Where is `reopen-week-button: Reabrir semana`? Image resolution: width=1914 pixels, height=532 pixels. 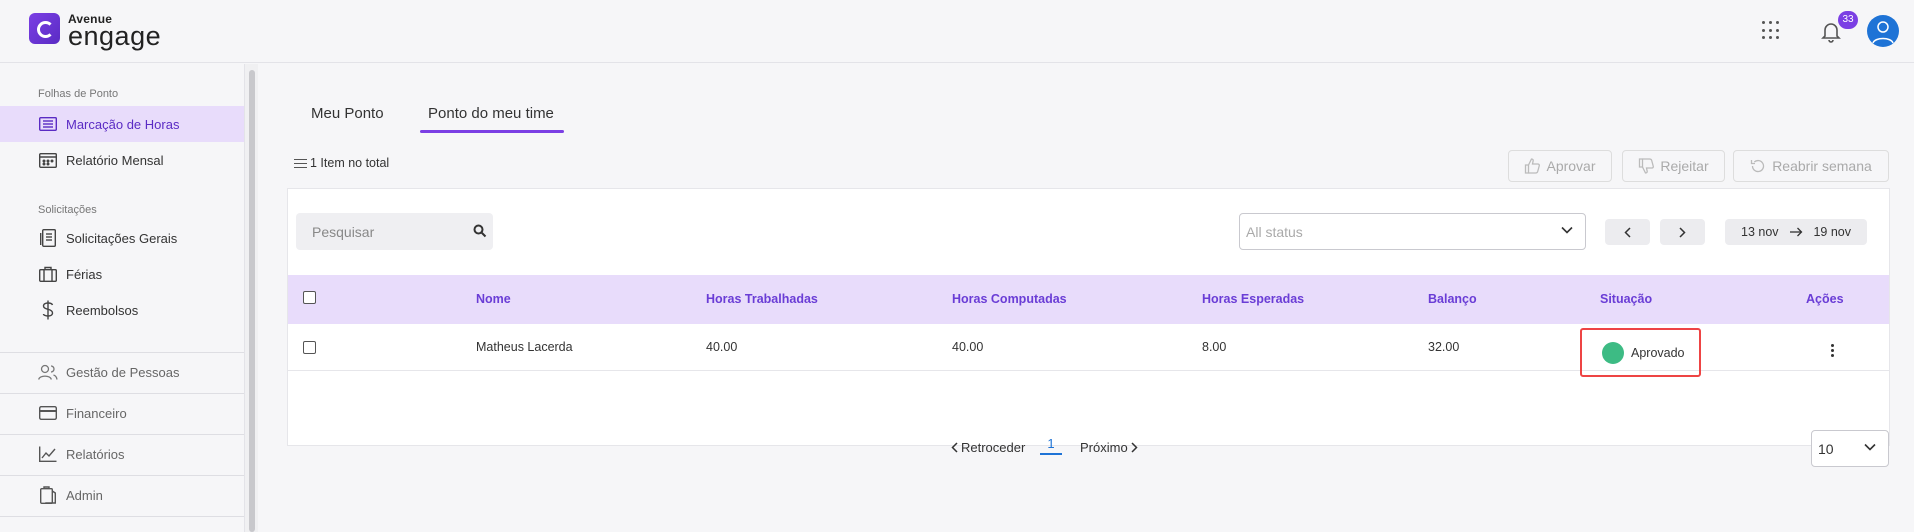
reopen-week-button: Reabrir semana is located at coordinates (1811, 166).